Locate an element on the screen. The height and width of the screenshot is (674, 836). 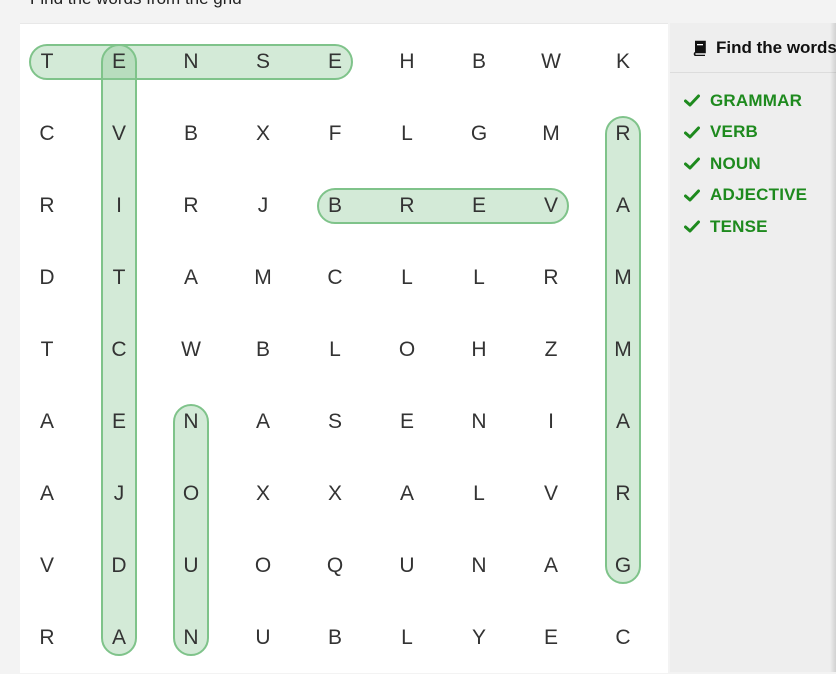
grid-cell: Y is located at coordinates (479, 638).